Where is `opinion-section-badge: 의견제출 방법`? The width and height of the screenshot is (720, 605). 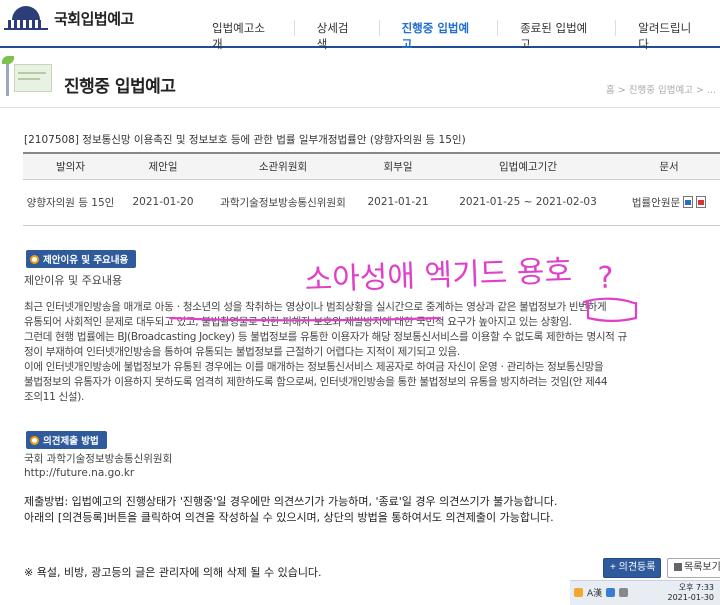
opinion-section-badge: 의견제출 방법 is located at coordinates (66, 440).